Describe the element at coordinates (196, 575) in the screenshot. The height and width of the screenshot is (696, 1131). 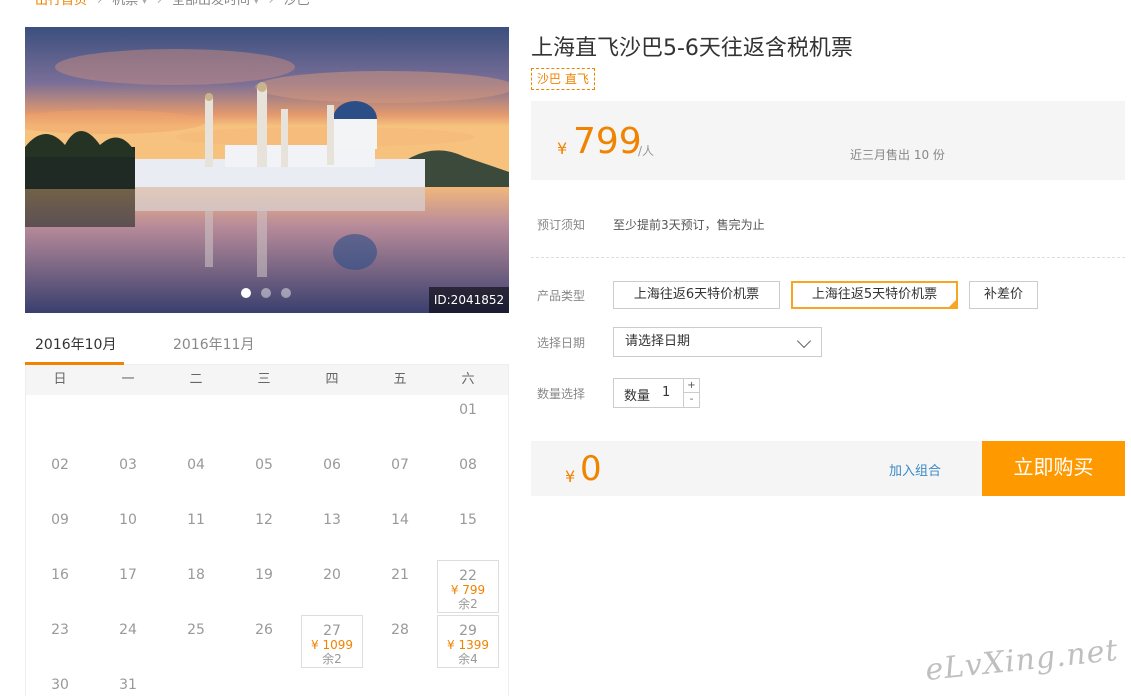
I see `day-number: 18` at that location.